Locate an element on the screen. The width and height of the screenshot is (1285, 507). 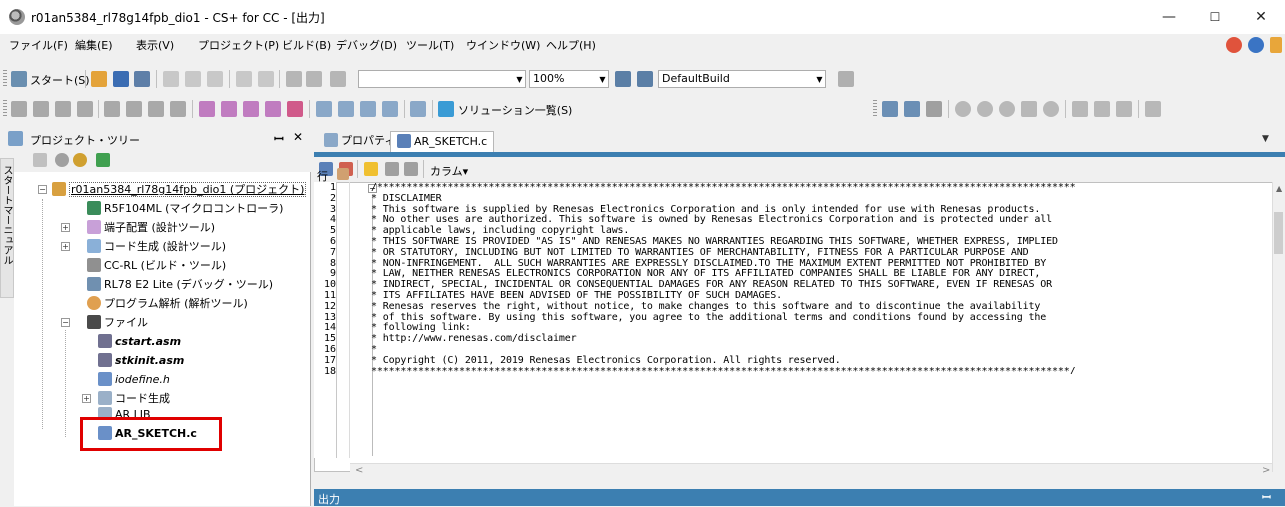
scroll-right-icon: > is located at coordinates (1266, 470).